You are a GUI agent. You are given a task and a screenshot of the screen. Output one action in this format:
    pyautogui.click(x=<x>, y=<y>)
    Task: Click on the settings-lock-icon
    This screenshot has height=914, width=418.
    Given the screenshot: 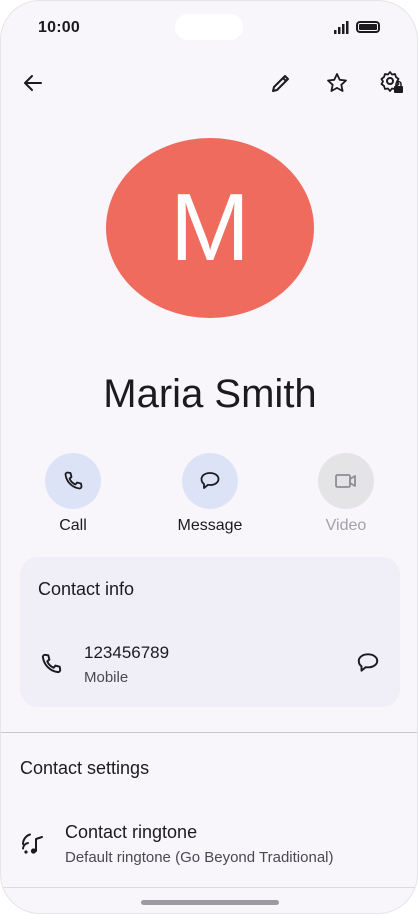 What is the action you would take?
    pyautogui.click(x=391, y=82)
    